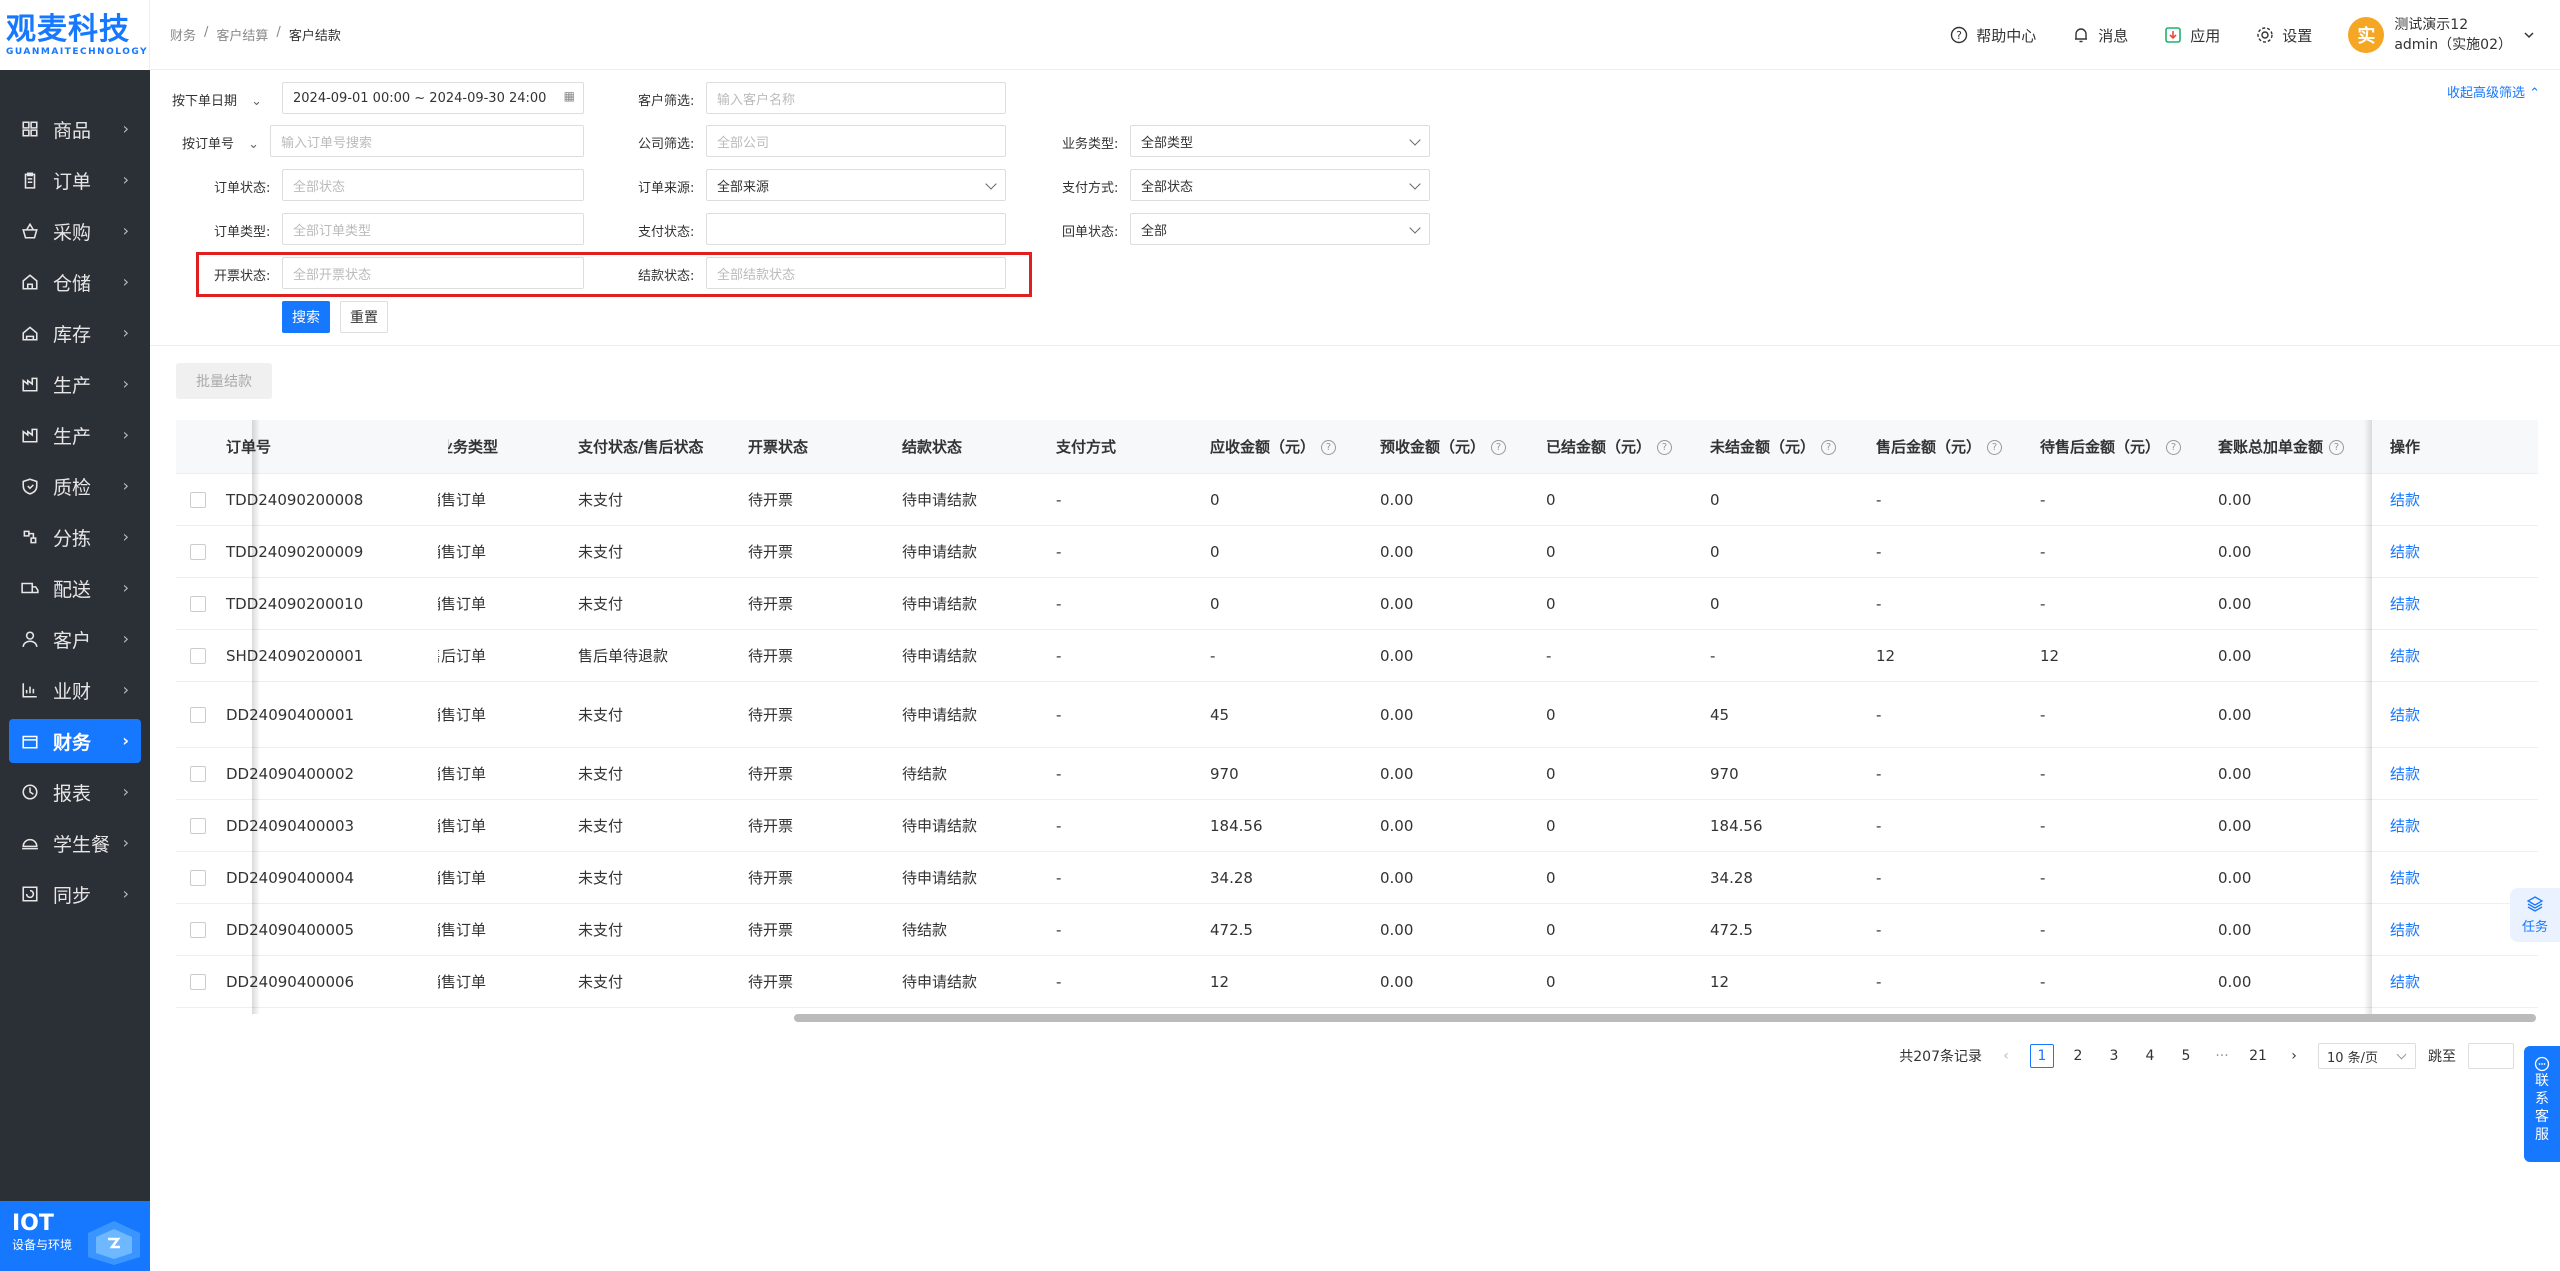  Describe the element at coordinates (2150, 1056) in the screenshot. I see `page-4: 4` at that location.